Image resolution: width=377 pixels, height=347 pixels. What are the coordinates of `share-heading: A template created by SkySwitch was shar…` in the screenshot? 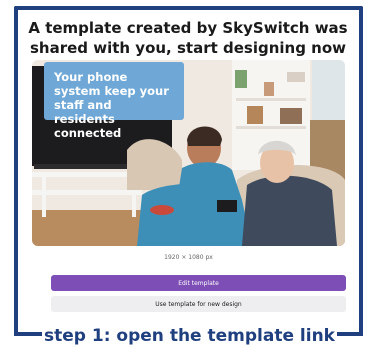 It's located at (188, 38).